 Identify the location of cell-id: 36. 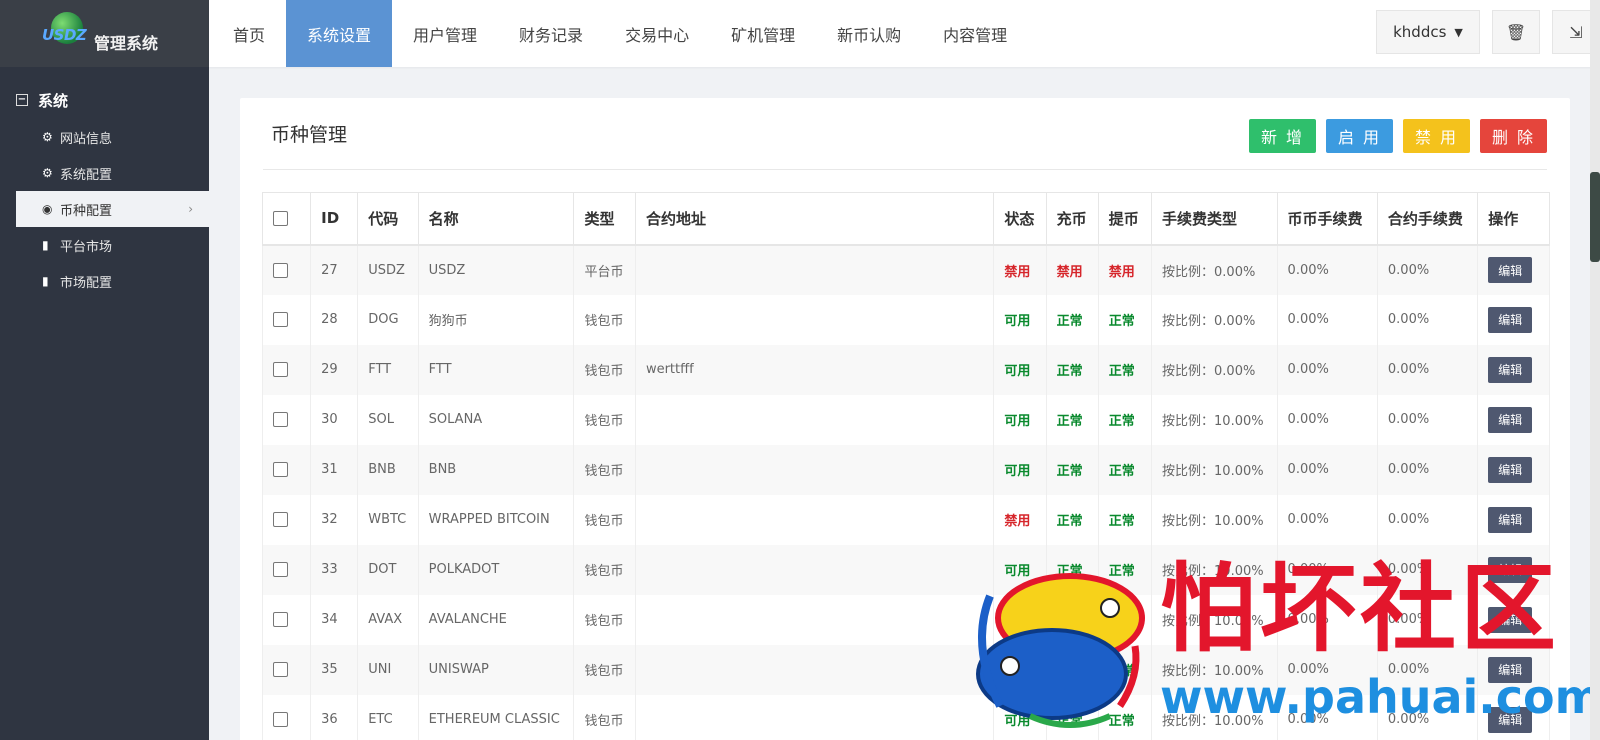
(334, 717).